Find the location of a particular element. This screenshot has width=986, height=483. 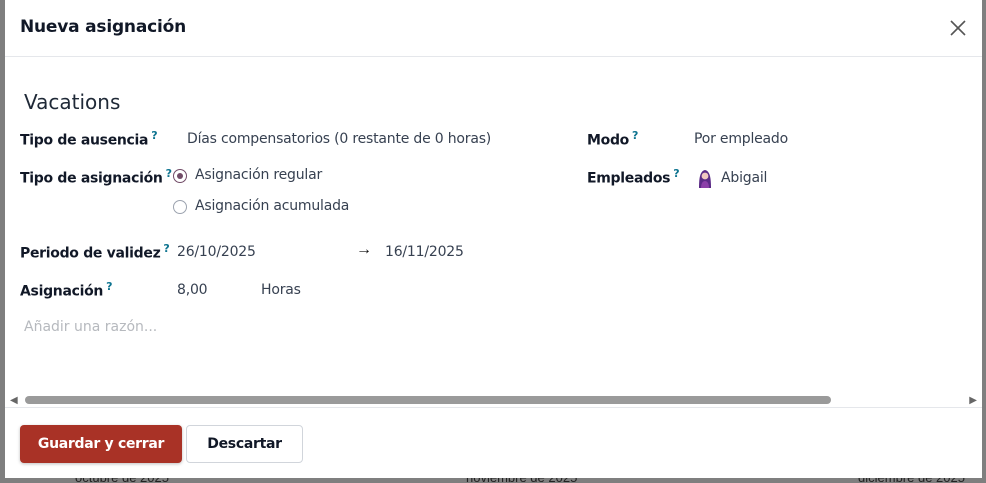

allocation-unit: Horas is located at coordinates (281, 290).